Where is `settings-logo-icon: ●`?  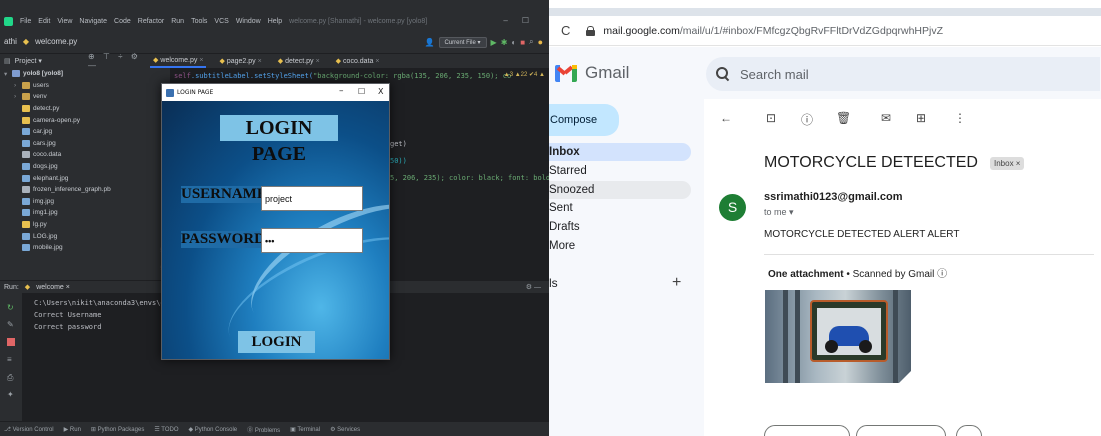
settings-logo-icon: ● is located at coordinates (540, 42).